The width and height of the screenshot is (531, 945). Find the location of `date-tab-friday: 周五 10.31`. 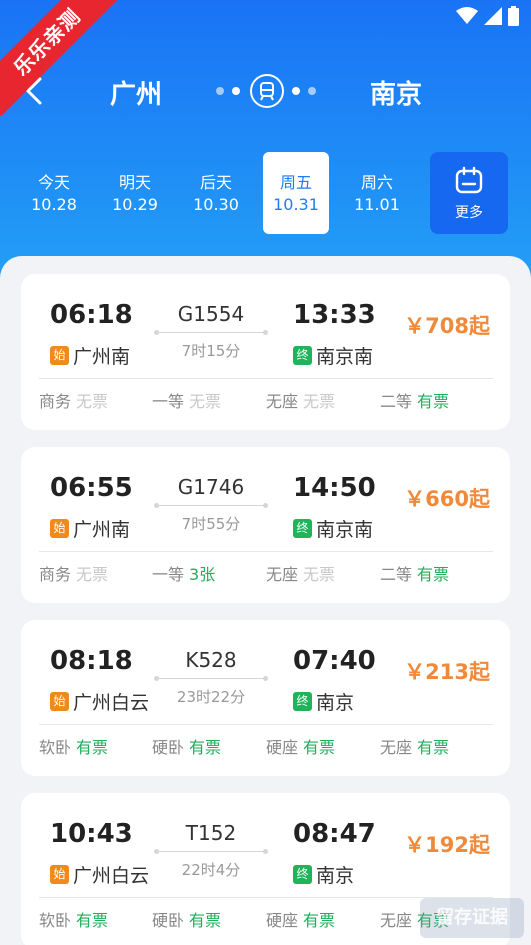

date-tab-friday: 周五 10.31 is located at coordinates (296, 193).